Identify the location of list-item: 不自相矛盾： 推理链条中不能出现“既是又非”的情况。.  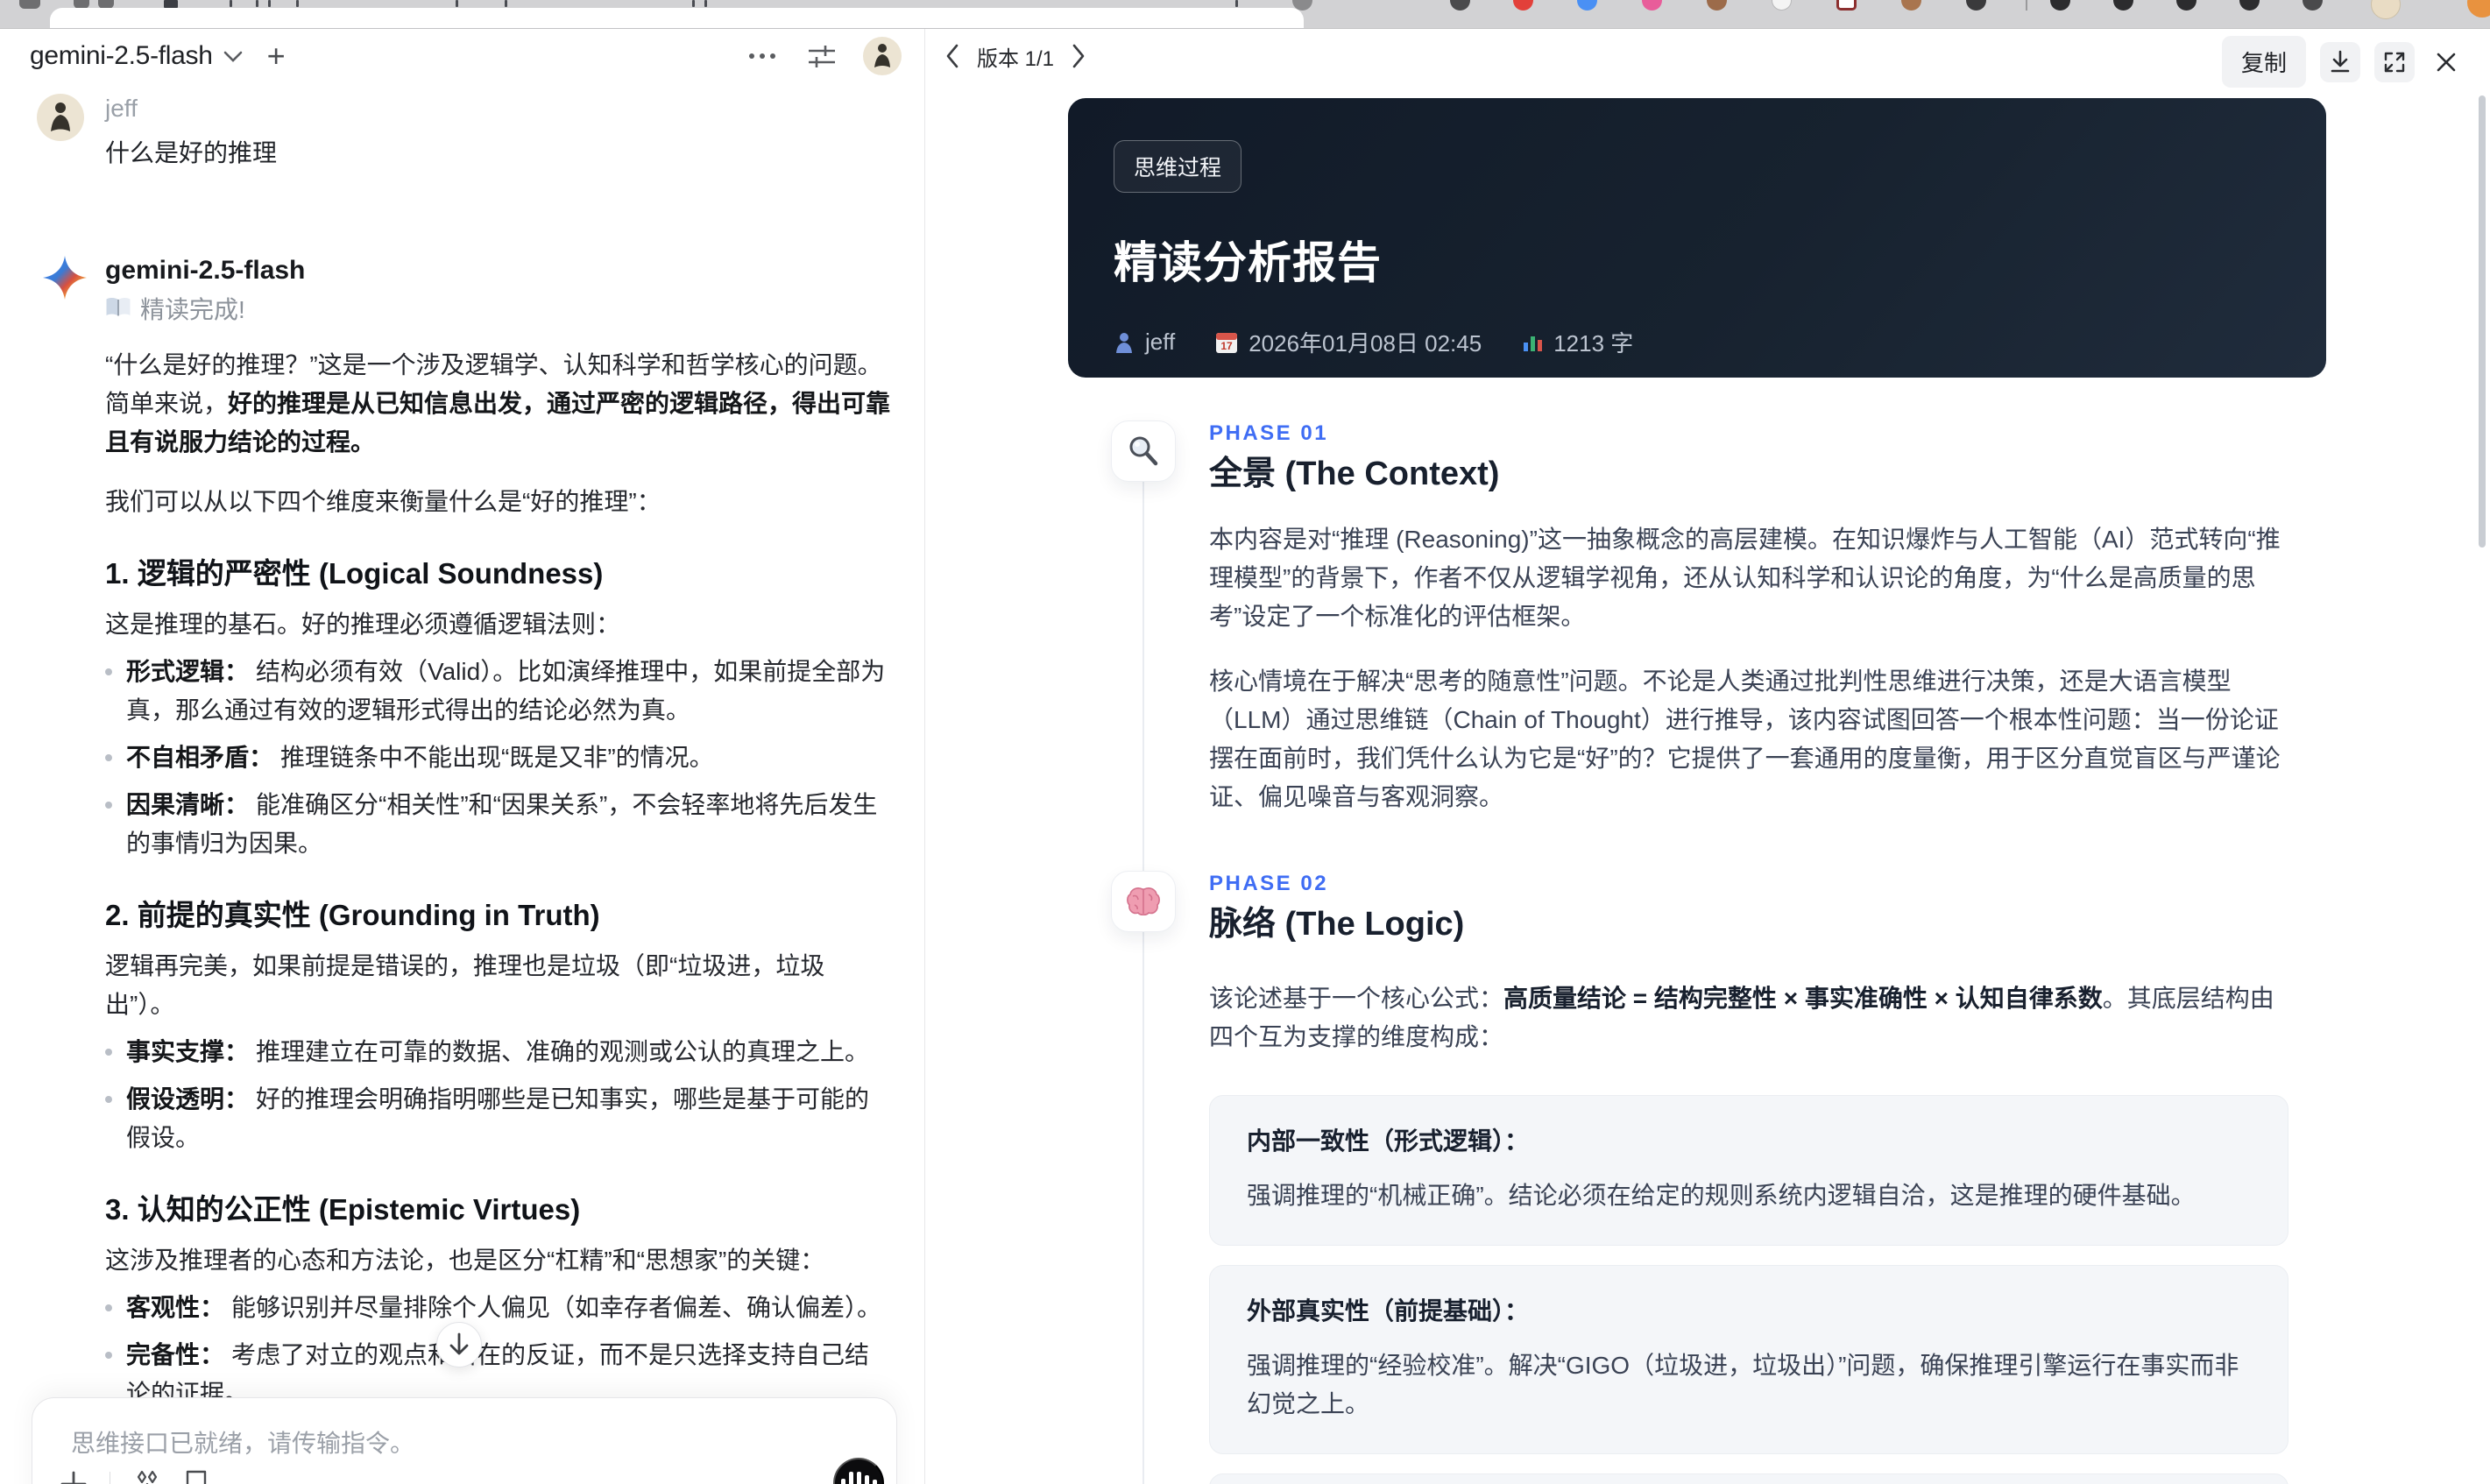
(499, 757).